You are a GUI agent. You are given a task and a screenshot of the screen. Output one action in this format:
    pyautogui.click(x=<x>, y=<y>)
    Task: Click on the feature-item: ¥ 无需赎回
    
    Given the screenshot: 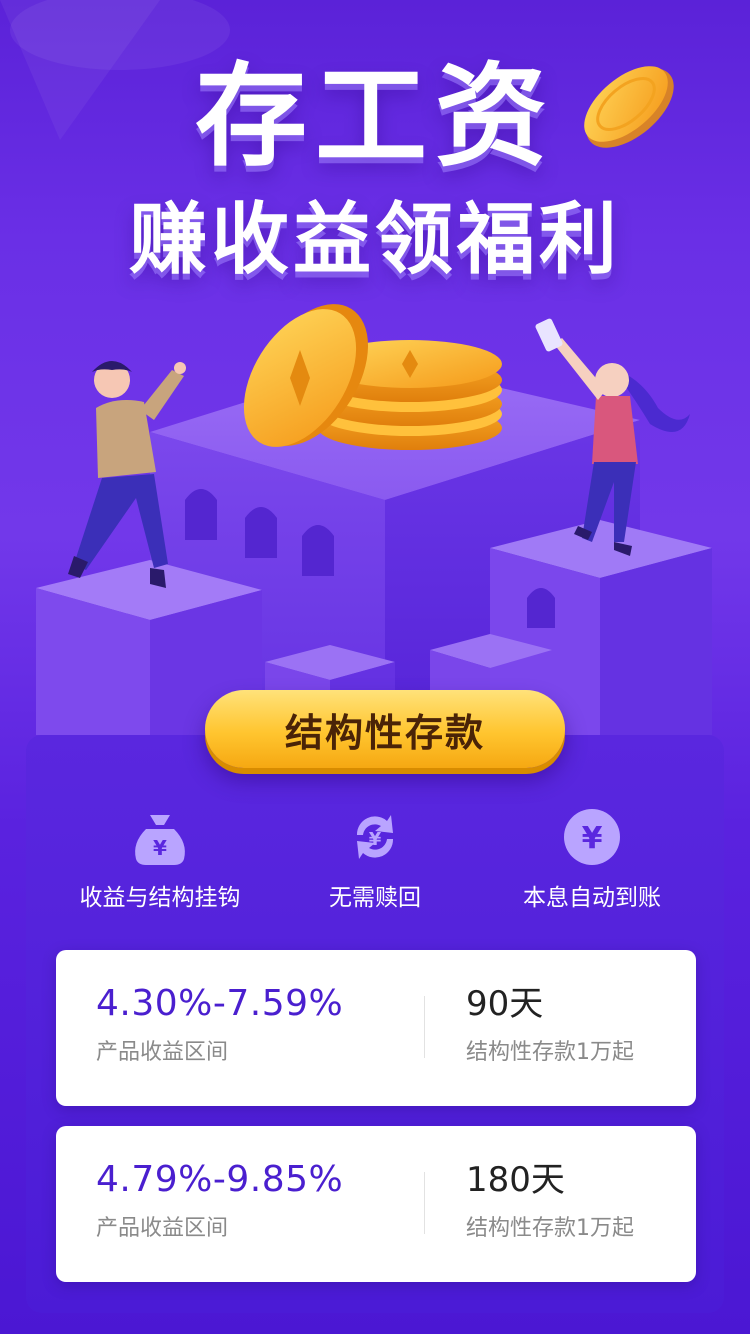 What is the action you would take?
    pyautogui.click(x=375, y=860)
    